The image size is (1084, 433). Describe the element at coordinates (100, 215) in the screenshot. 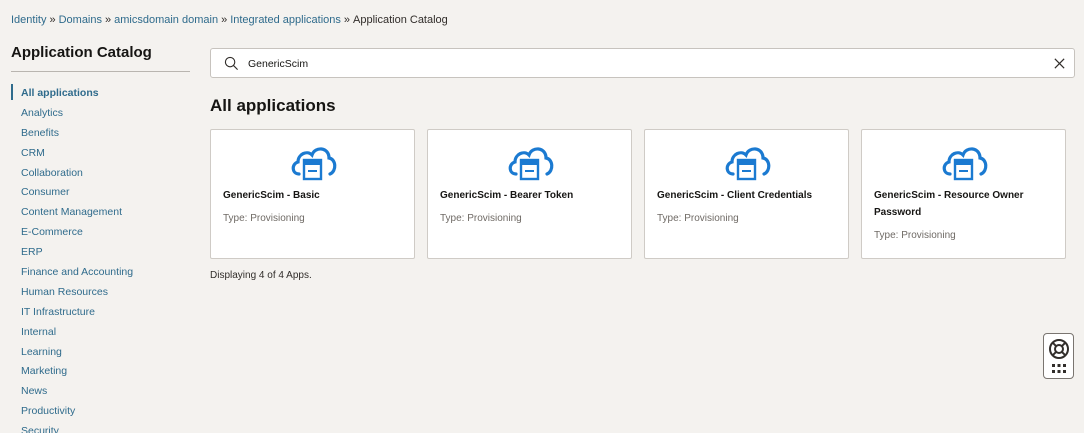

I see `category-content-management: Content Management` at that location.